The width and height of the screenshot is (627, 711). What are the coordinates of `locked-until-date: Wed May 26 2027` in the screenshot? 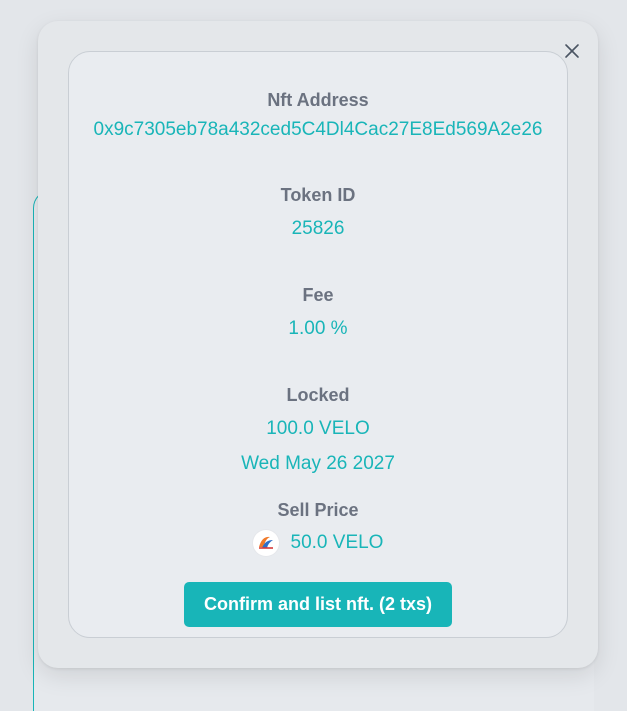 It's located at (318, 463).